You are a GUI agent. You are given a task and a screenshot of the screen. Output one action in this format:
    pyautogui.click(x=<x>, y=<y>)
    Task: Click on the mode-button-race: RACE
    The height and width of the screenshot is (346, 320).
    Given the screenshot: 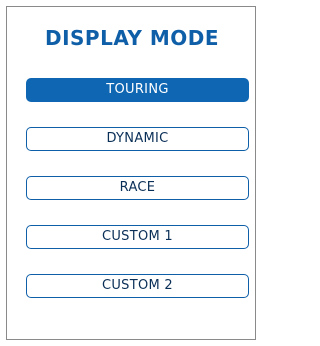 What is the action you would take?
    pyautogui.click(x=137, y=188)
    